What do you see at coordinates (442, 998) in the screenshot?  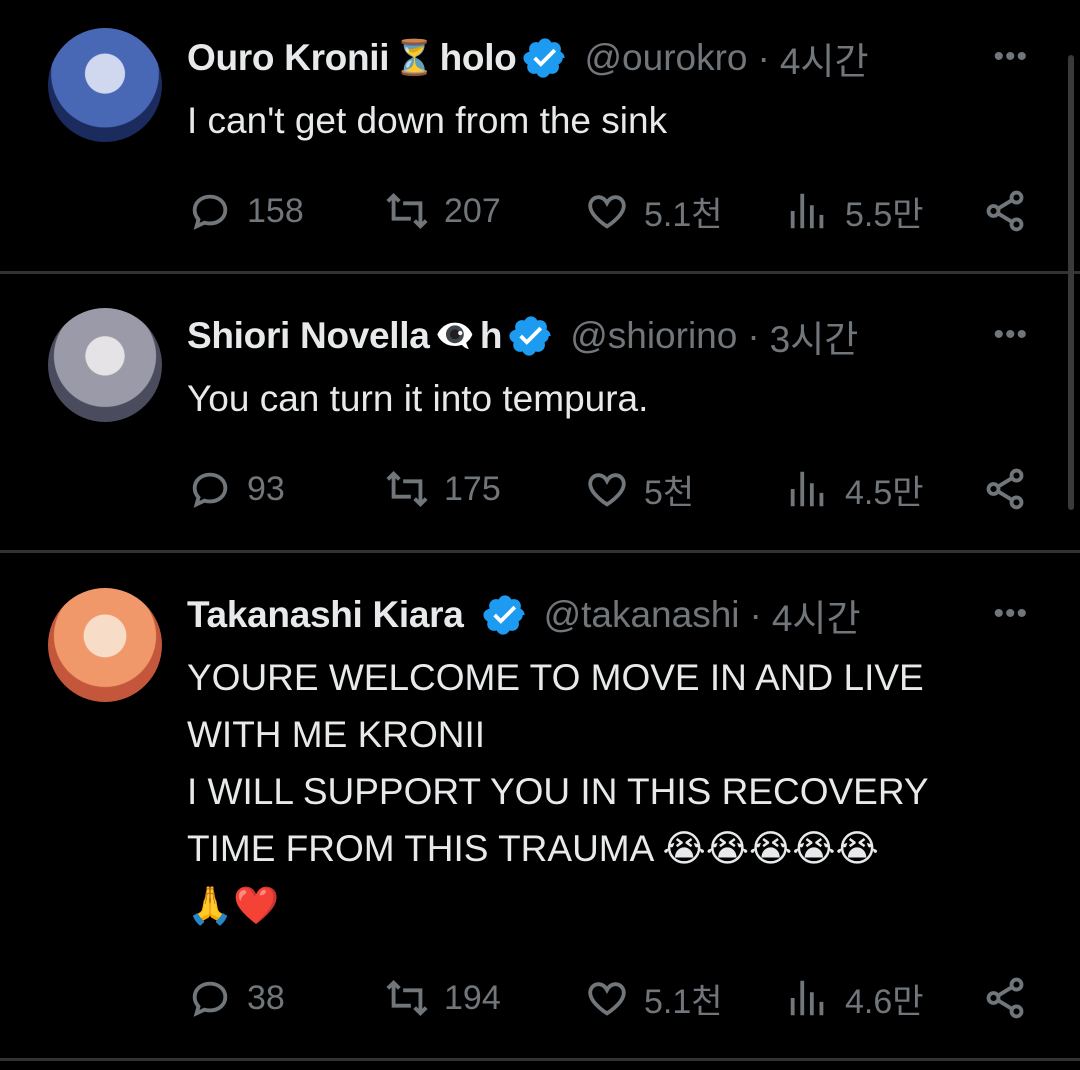 I see `retweet-button: 194` at bounding box center [442, 998].